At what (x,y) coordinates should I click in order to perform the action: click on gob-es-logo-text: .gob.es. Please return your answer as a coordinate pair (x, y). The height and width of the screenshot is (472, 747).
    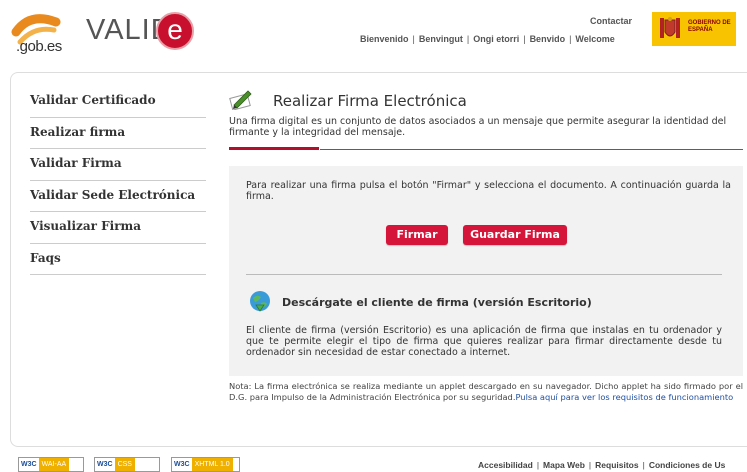
    Looking at the image, I should click on (39, 46).